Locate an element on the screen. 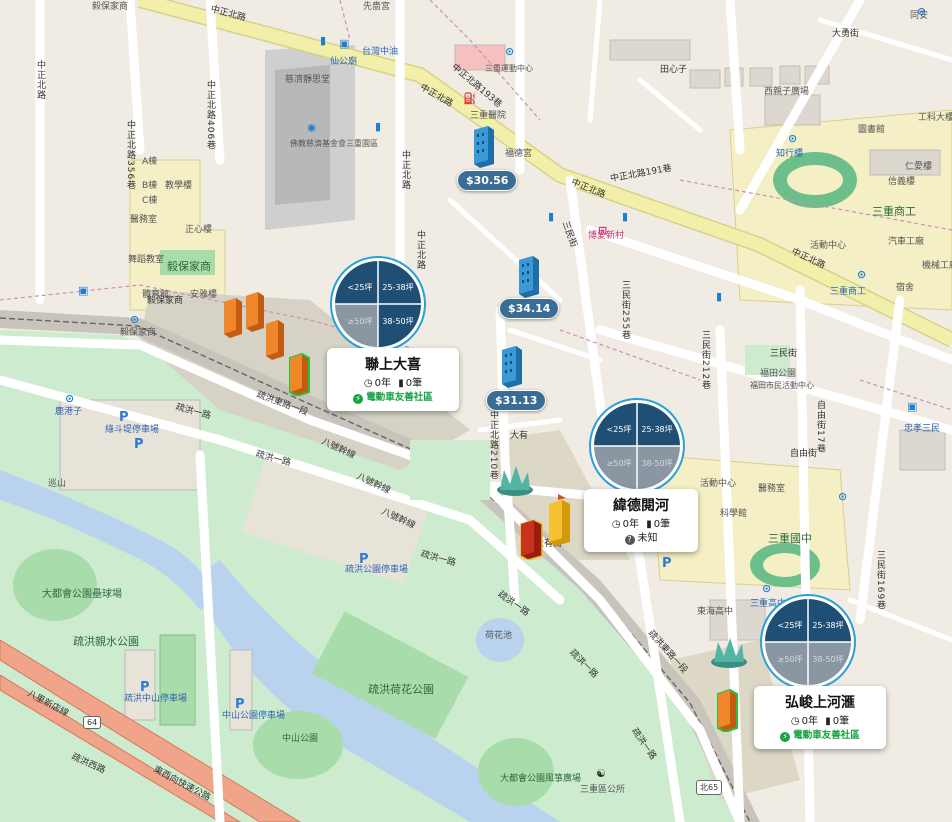  size-label-25-38: 25-38坪 is located at coordinates (397, 287).